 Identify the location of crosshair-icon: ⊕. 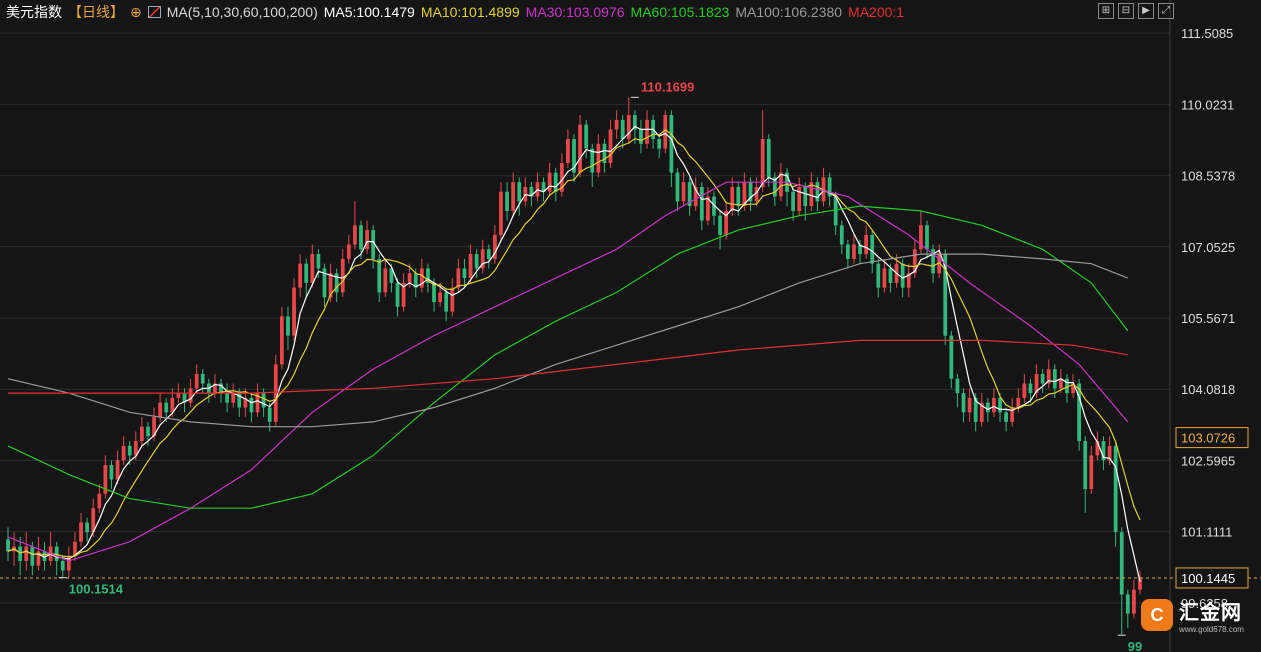
(136, 12).